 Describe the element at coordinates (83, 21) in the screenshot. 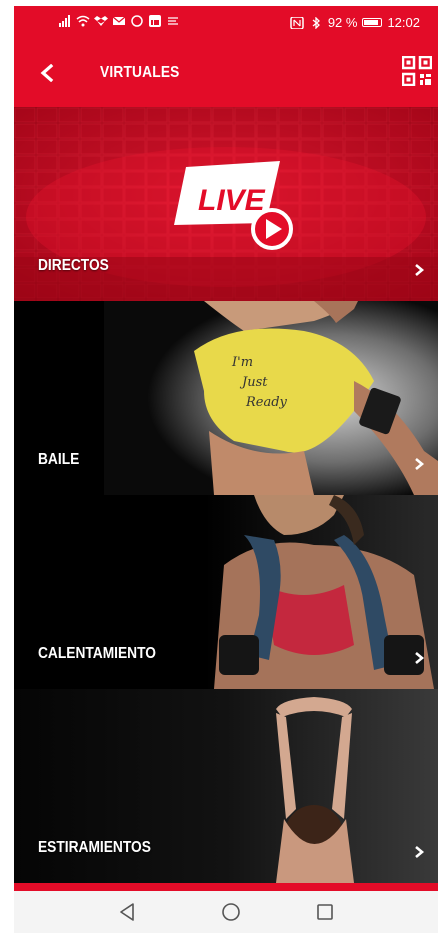

I see `wifi-icon` at that location.